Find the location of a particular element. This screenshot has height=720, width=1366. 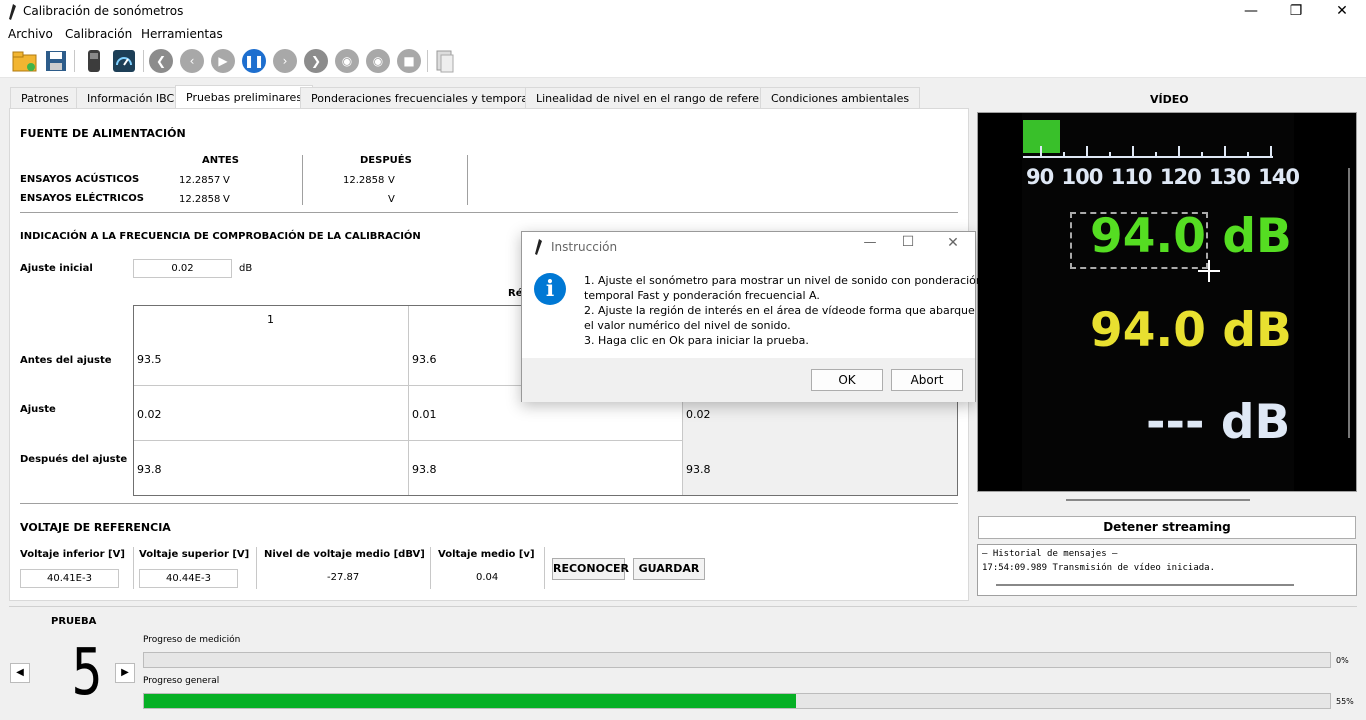

crosshair-icon is located at coordinates (1209, 271).